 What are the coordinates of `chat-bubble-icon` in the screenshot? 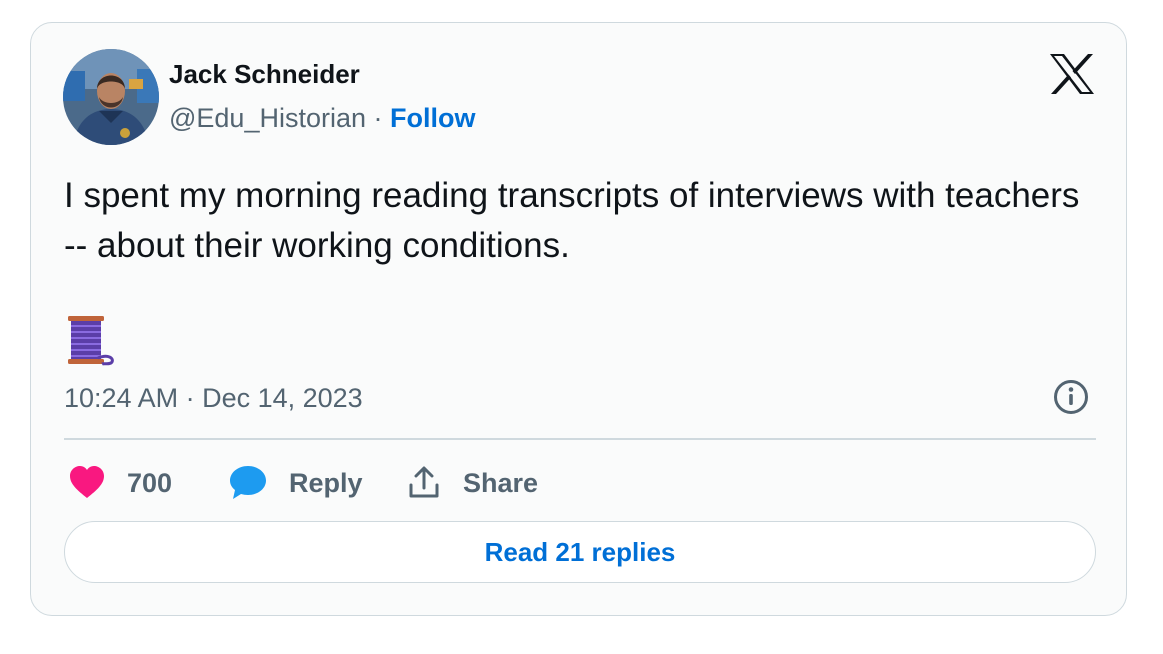 It's located at (248, 482).